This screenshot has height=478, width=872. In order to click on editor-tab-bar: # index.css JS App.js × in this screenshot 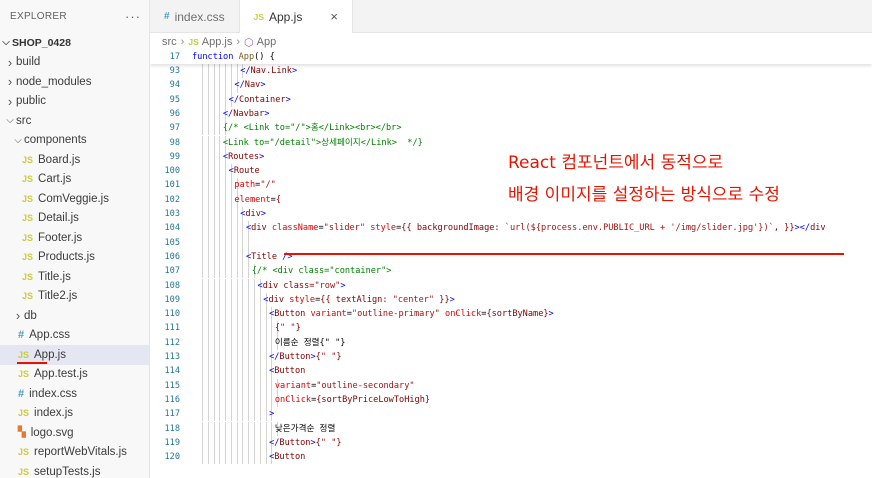, I will do `click(511, 16)`.